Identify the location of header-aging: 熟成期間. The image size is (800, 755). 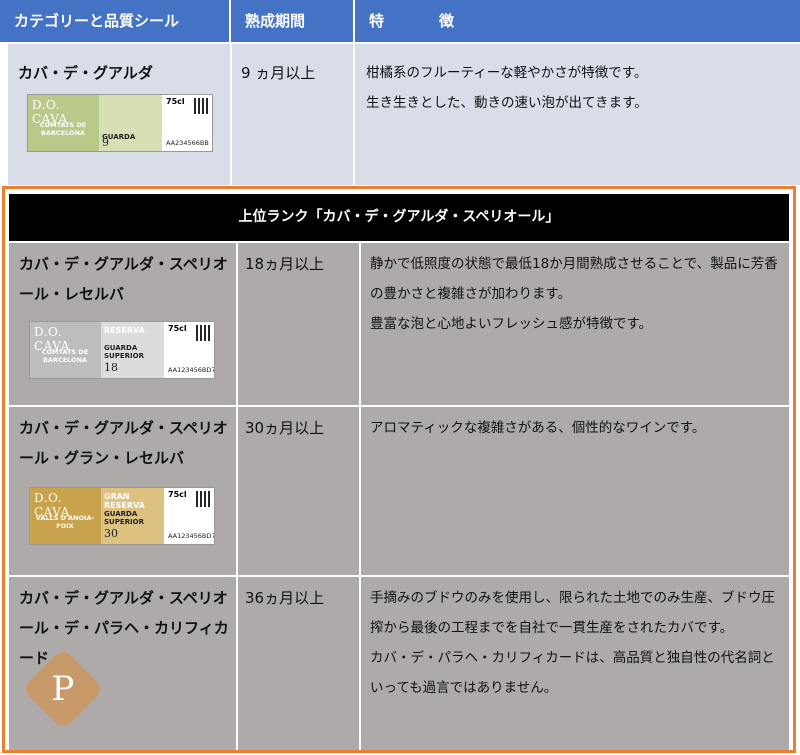
(293, 21).